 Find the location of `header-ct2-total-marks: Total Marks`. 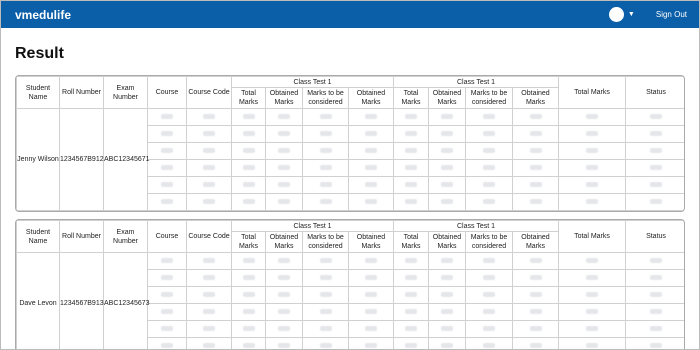

header-ct2-total-marks: Total Marks is located at coordinates (411, 98).